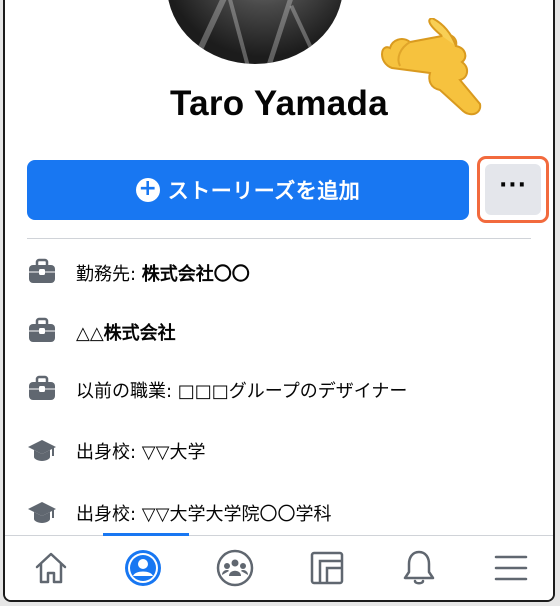 The image size is (560, 606). I want to click on add-story-button: + ストーリーズを追加, so click(248, 190).